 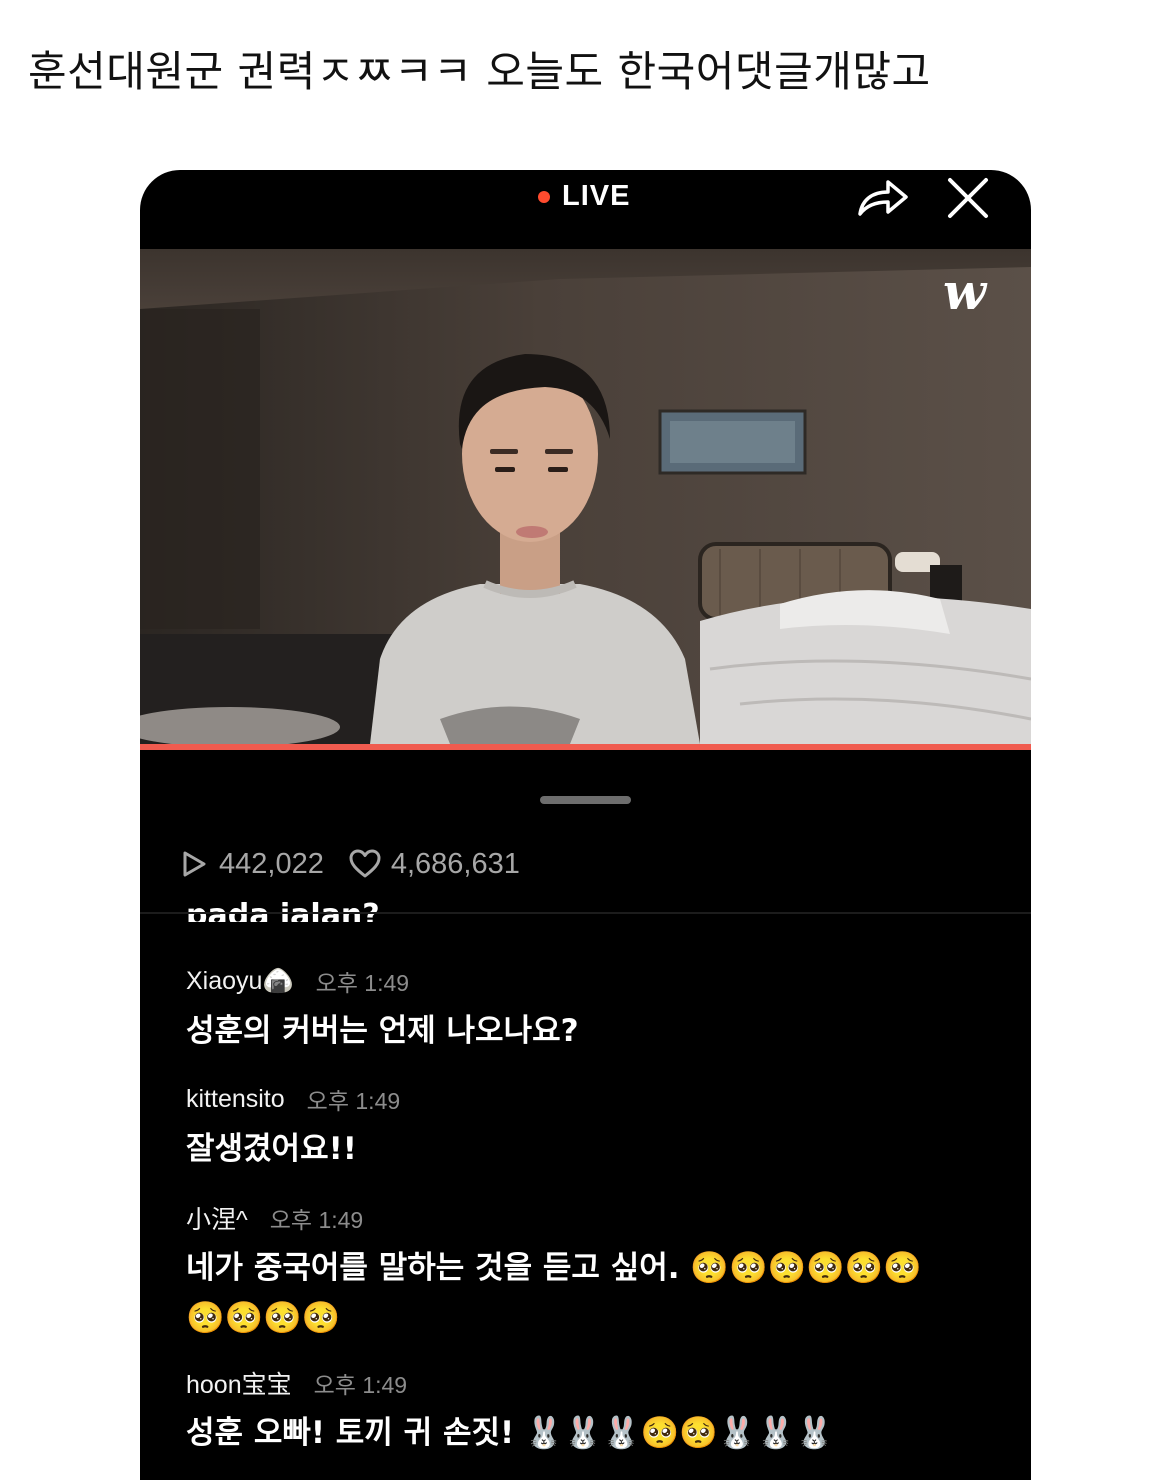 I want to click on comment-text: 네가 중국어를 말하는 것을 듣고 싶어. 🥺🥺🥺🥺🥺🥺, so click(x=596, y=1268).